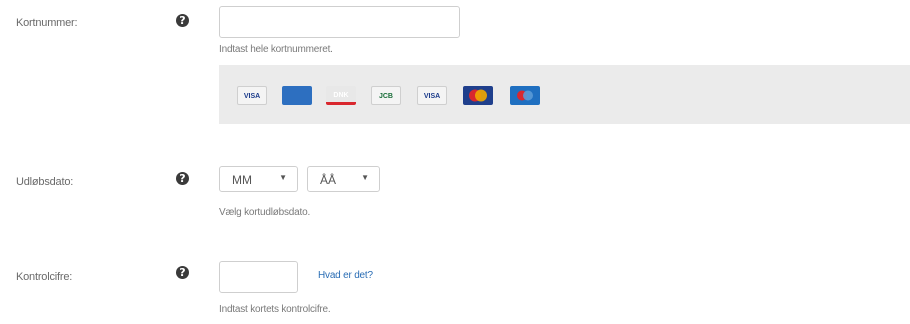  I want to click on mastercard-circles-icon, so click(478, 95).